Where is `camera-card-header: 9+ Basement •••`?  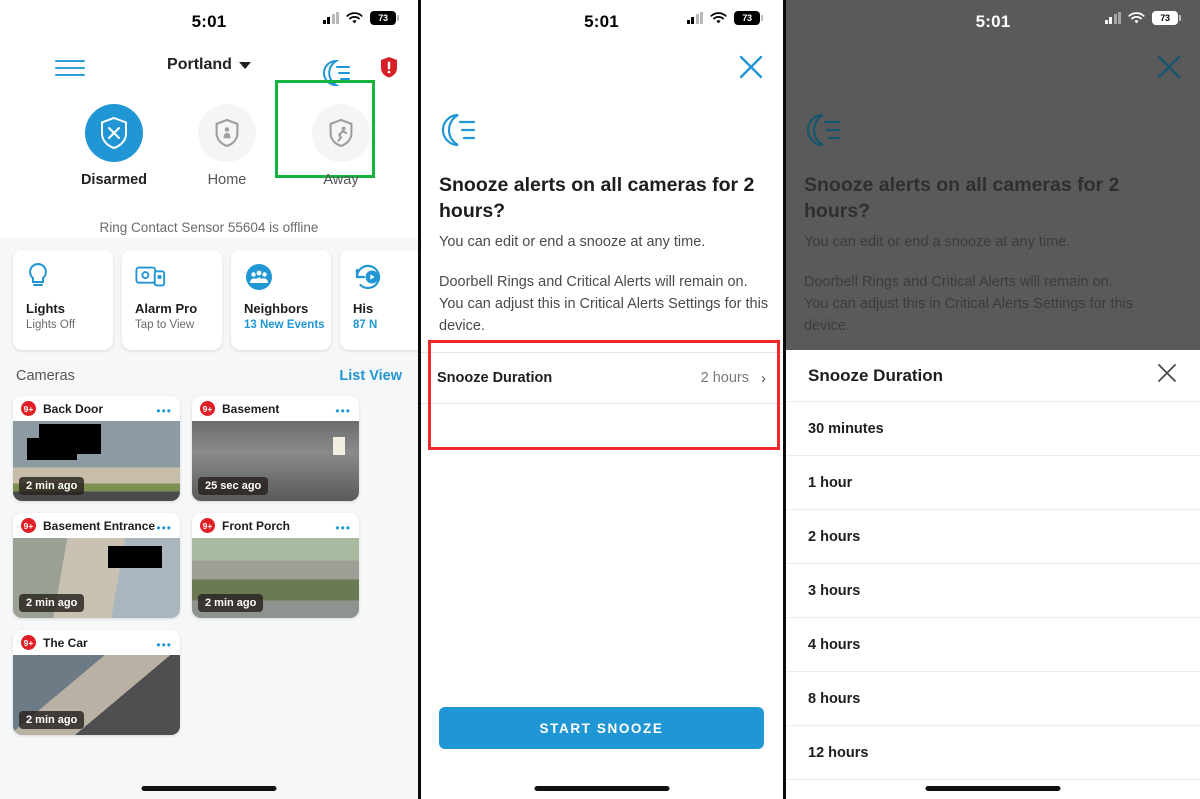
camera-card-header: 9+ Basement ••• is located at coordinates (275, 408).